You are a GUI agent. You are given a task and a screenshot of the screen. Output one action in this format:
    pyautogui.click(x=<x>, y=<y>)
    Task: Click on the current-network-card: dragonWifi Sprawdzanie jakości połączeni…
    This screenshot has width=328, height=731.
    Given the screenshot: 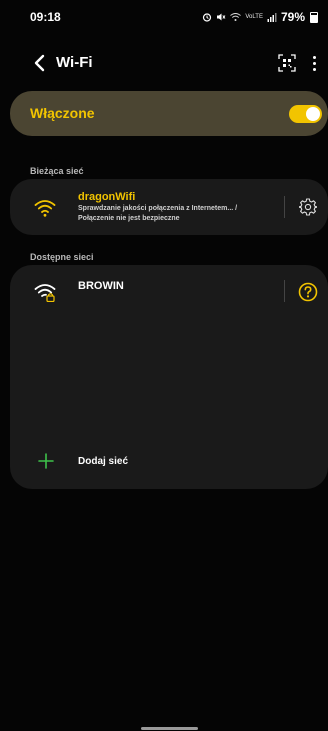 What is the action you would take?
    pyautogui.click(x=169, y=207)
    